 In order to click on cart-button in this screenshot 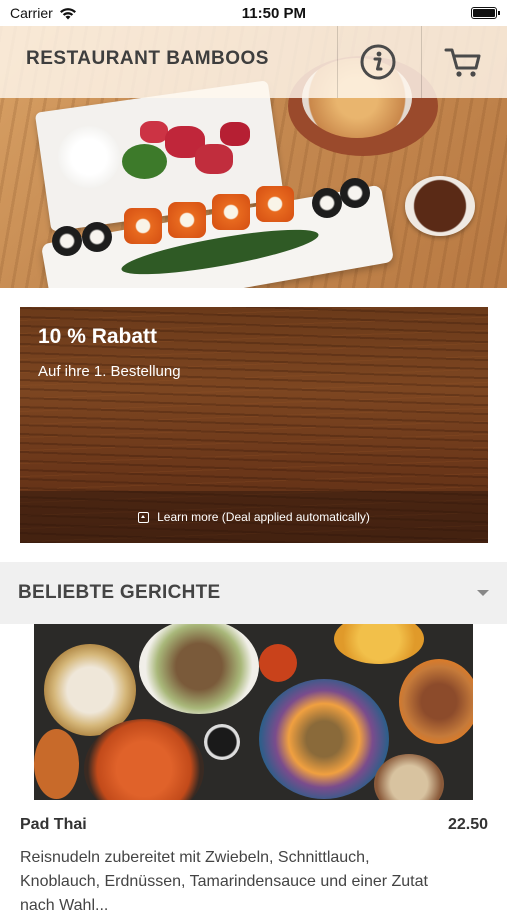, I will do `click(463, 62)`.